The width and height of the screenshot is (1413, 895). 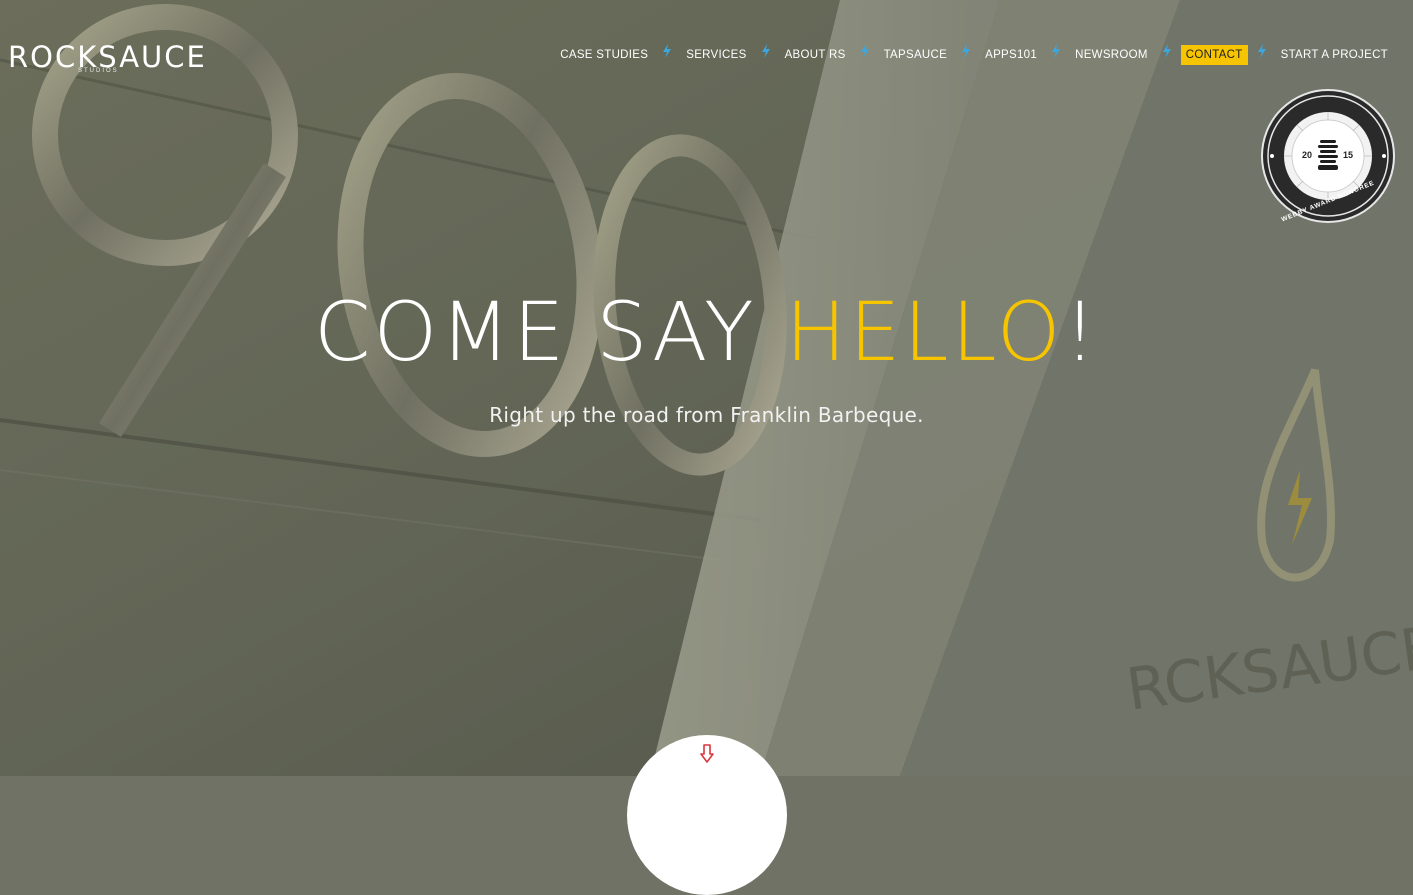 I want to click on nav-item-apps101: APPS101, so click(x=1011, y=55).